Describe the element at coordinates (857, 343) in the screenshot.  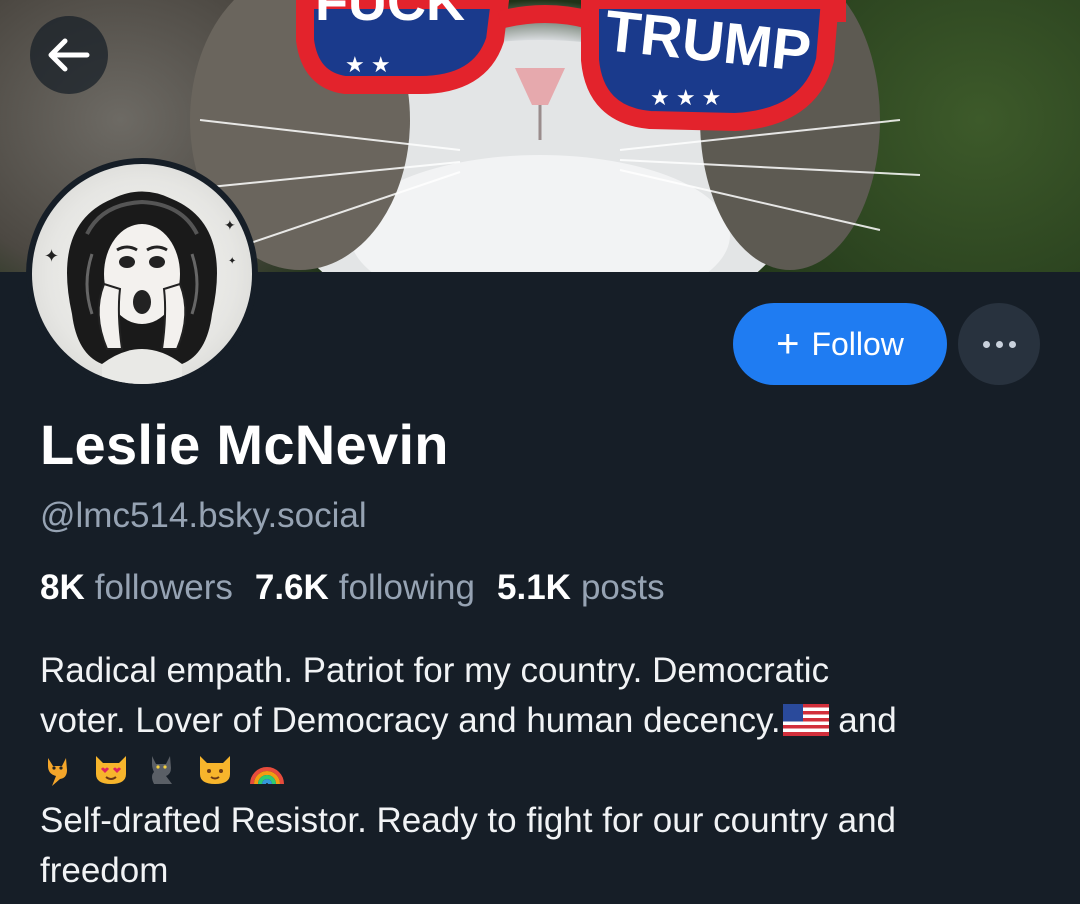
I see `follow-label: Follow` at that location.